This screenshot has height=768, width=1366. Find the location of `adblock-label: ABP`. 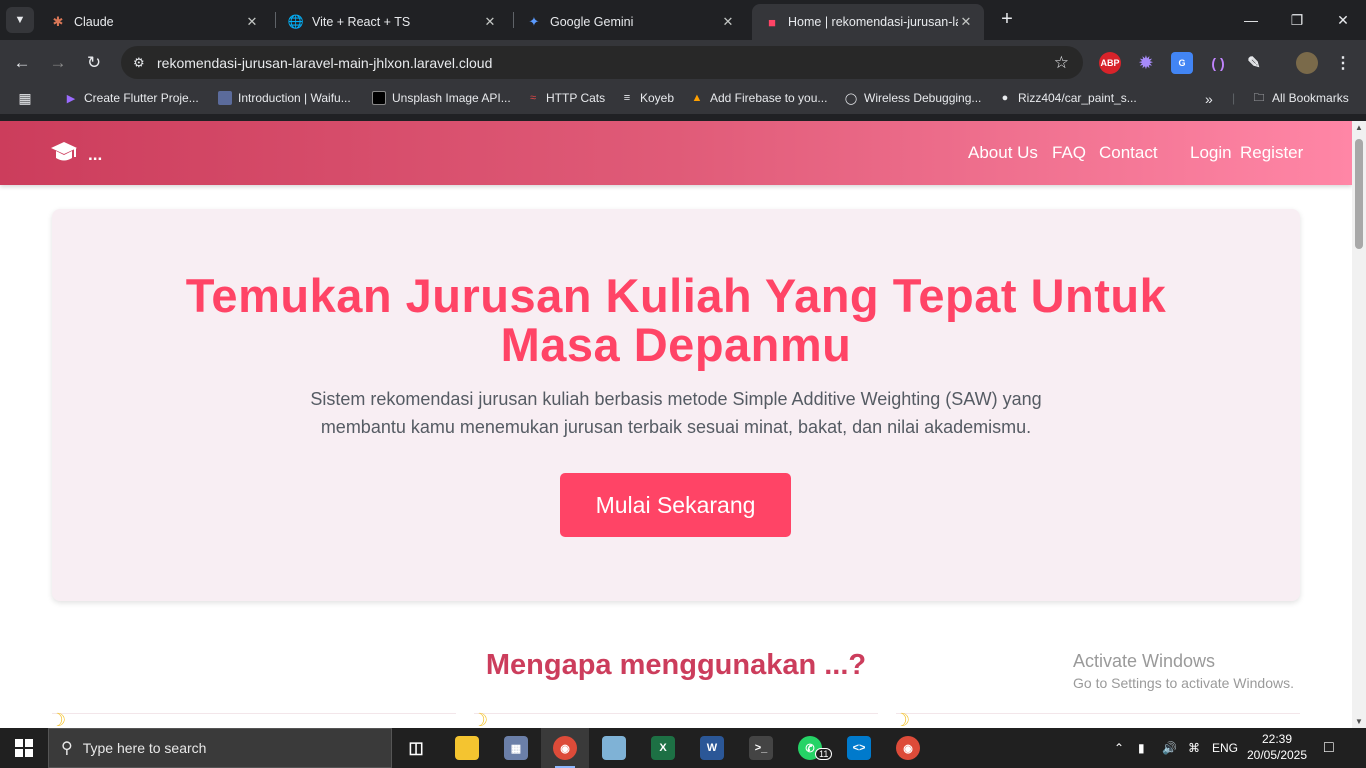

adblock-label: ABP is located at coordinates (1110, 63).